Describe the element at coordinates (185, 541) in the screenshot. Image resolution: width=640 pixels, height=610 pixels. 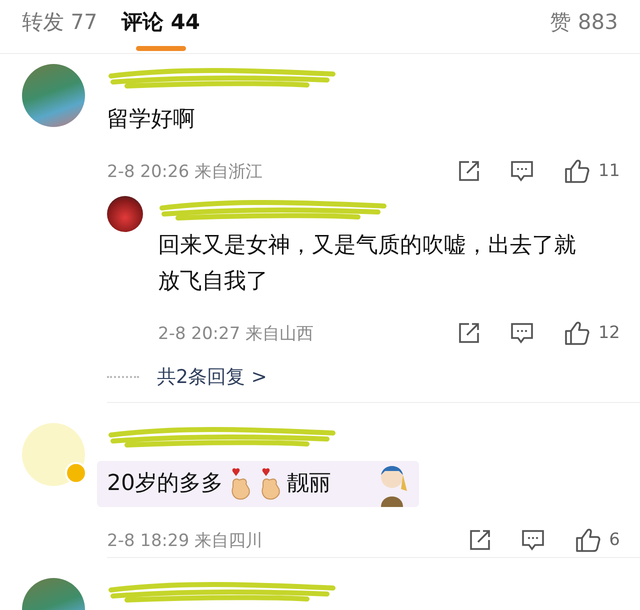
I see `comment-time-location: 2-8 18:29 来自四川` at that location.